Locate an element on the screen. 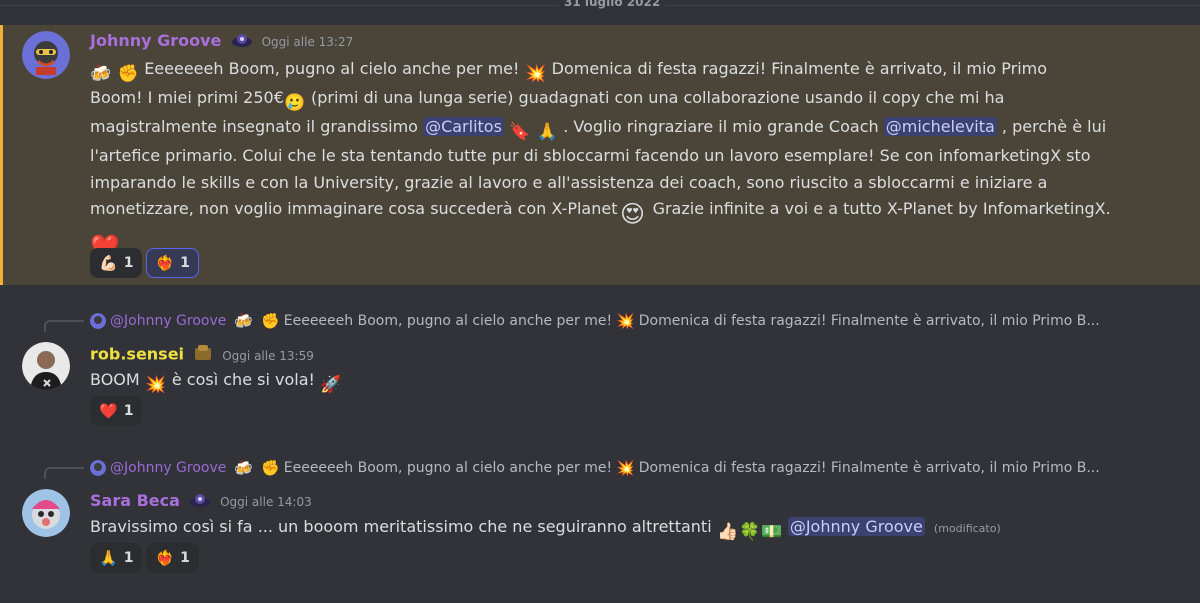 Image resolution: width=1200 pixels, height=603 pixels. red-heart-icon: ❤️ is located at coordinates (108, 411).